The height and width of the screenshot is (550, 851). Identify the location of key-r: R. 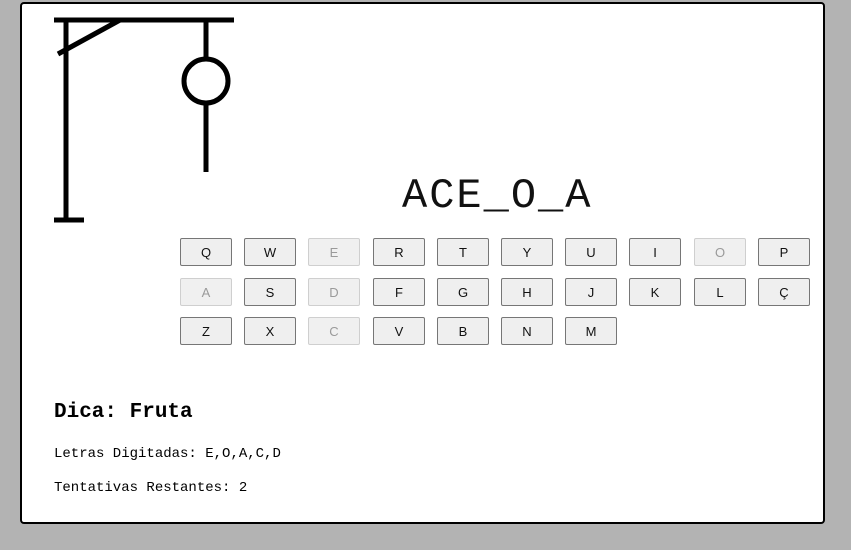
(399, 252).